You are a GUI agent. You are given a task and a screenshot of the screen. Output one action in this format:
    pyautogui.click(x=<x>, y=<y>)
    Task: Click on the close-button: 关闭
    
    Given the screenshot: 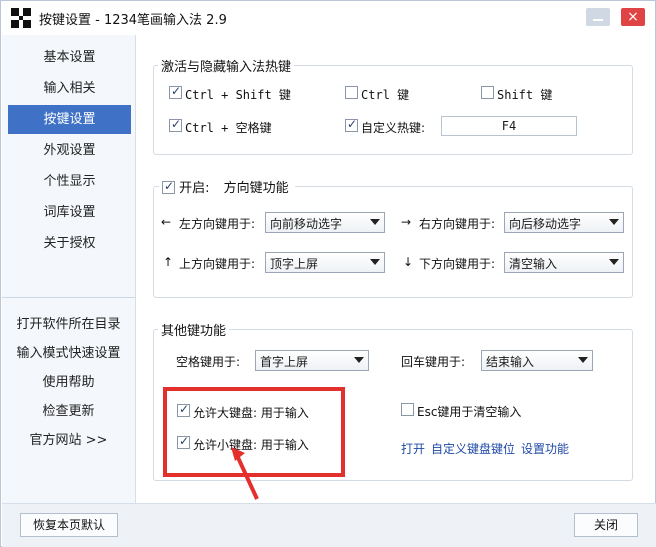 What is the action you would take?
    pyautogui.click(x=606, y=525)
    